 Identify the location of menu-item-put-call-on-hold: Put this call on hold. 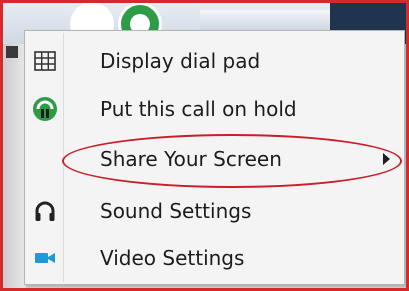
(214, 109).